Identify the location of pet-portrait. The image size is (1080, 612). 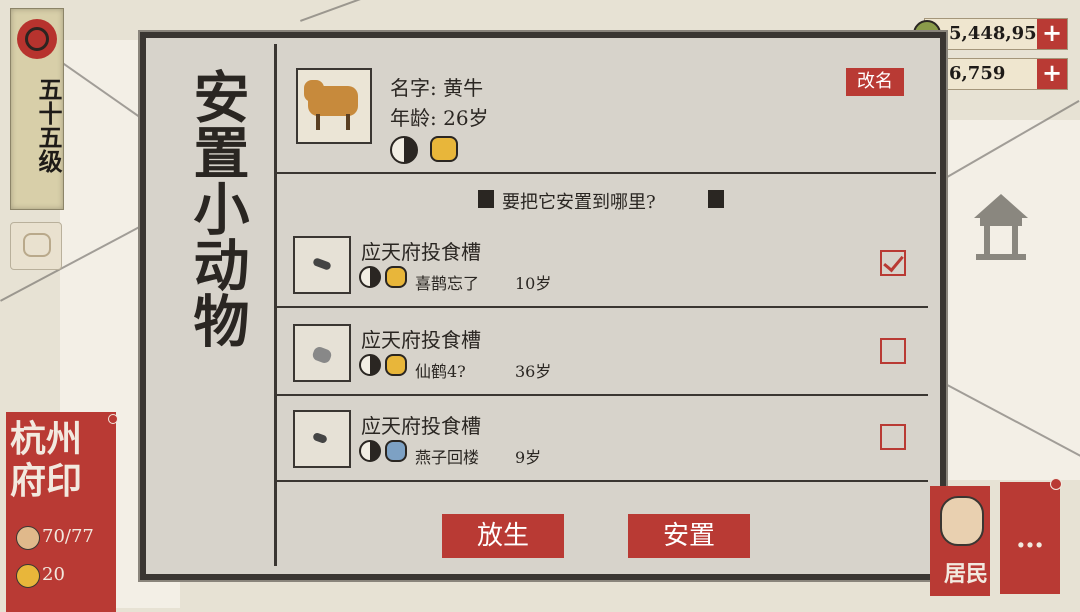
(334, 106).